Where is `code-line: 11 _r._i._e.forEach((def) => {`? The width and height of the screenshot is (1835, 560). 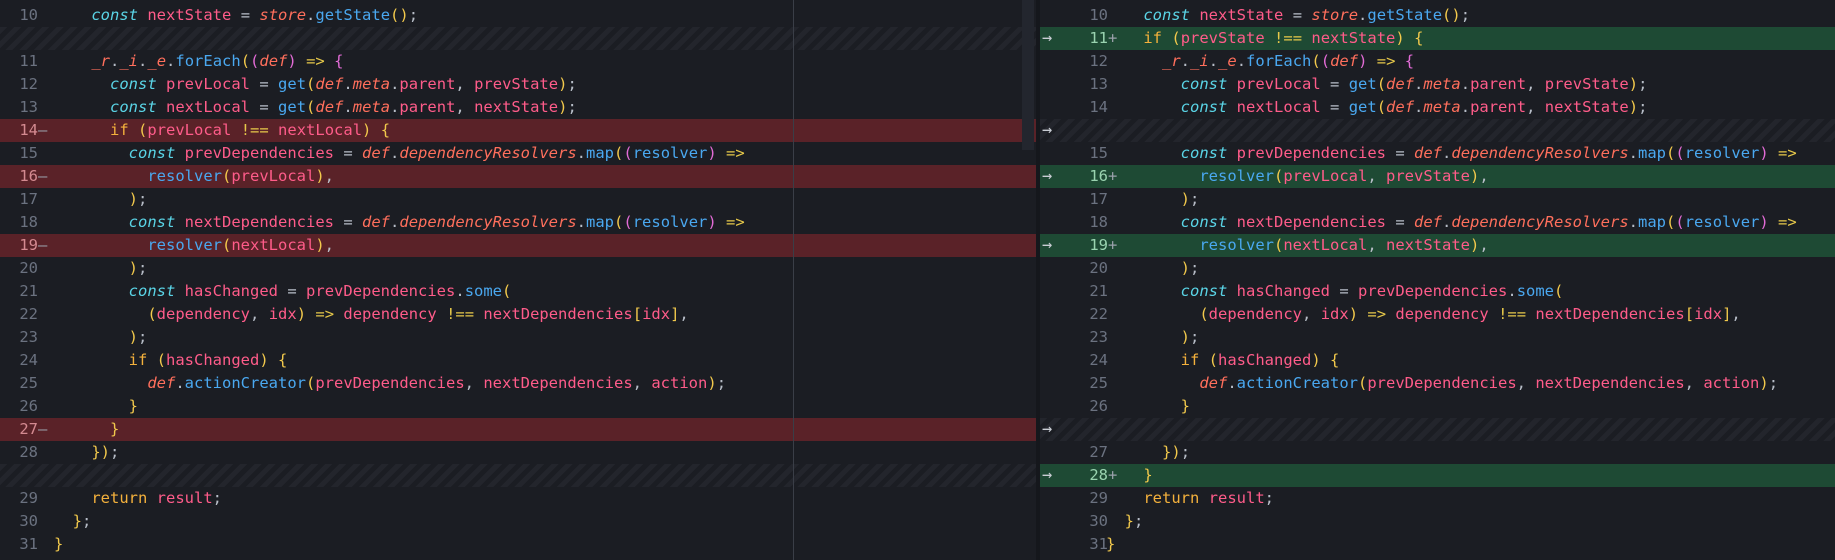
code-line: 11 _r._i._e.forEach((def) => { is located at coordinates (518, 61).